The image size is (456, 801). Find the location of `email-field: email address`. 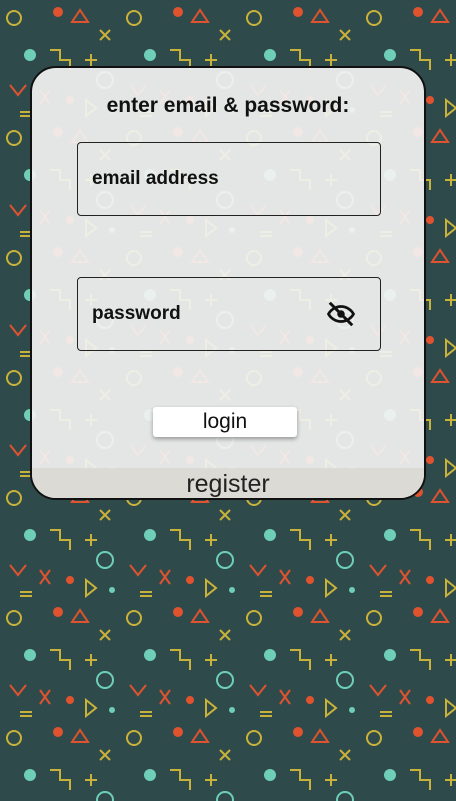

email-field: email address is located at coordinates (229, 179).